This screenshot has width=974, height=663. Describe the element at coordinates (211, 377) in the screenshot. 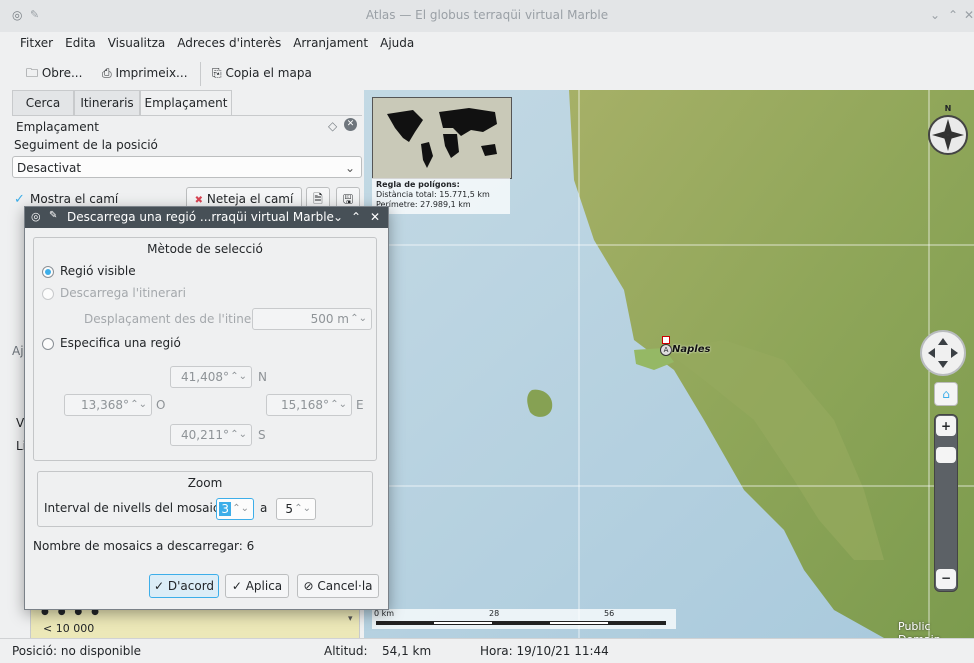

I see `north-spinbox: 41,408° ⌃⌄` at that location.